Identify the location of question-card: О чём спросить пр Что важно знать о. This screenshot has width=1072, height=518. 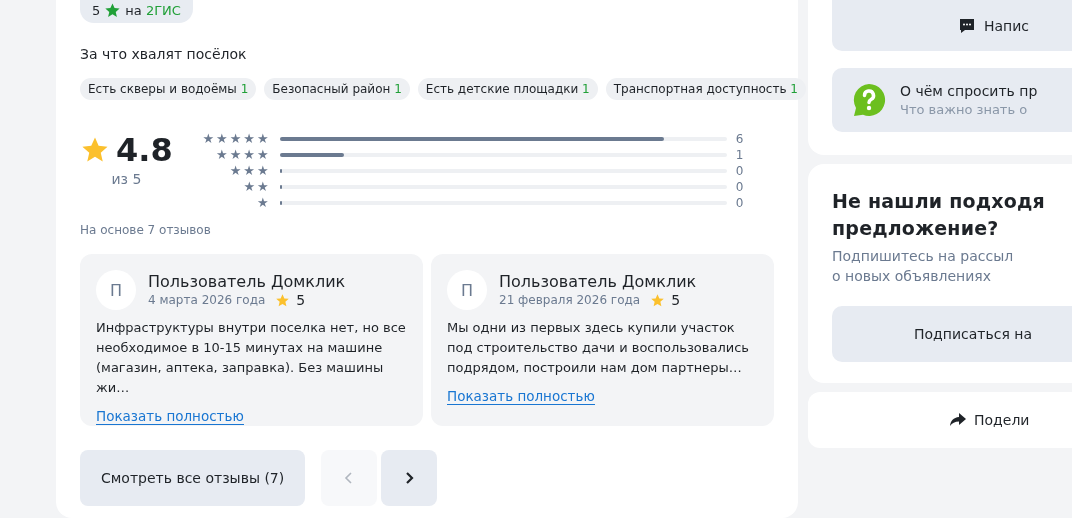
(952, 100).